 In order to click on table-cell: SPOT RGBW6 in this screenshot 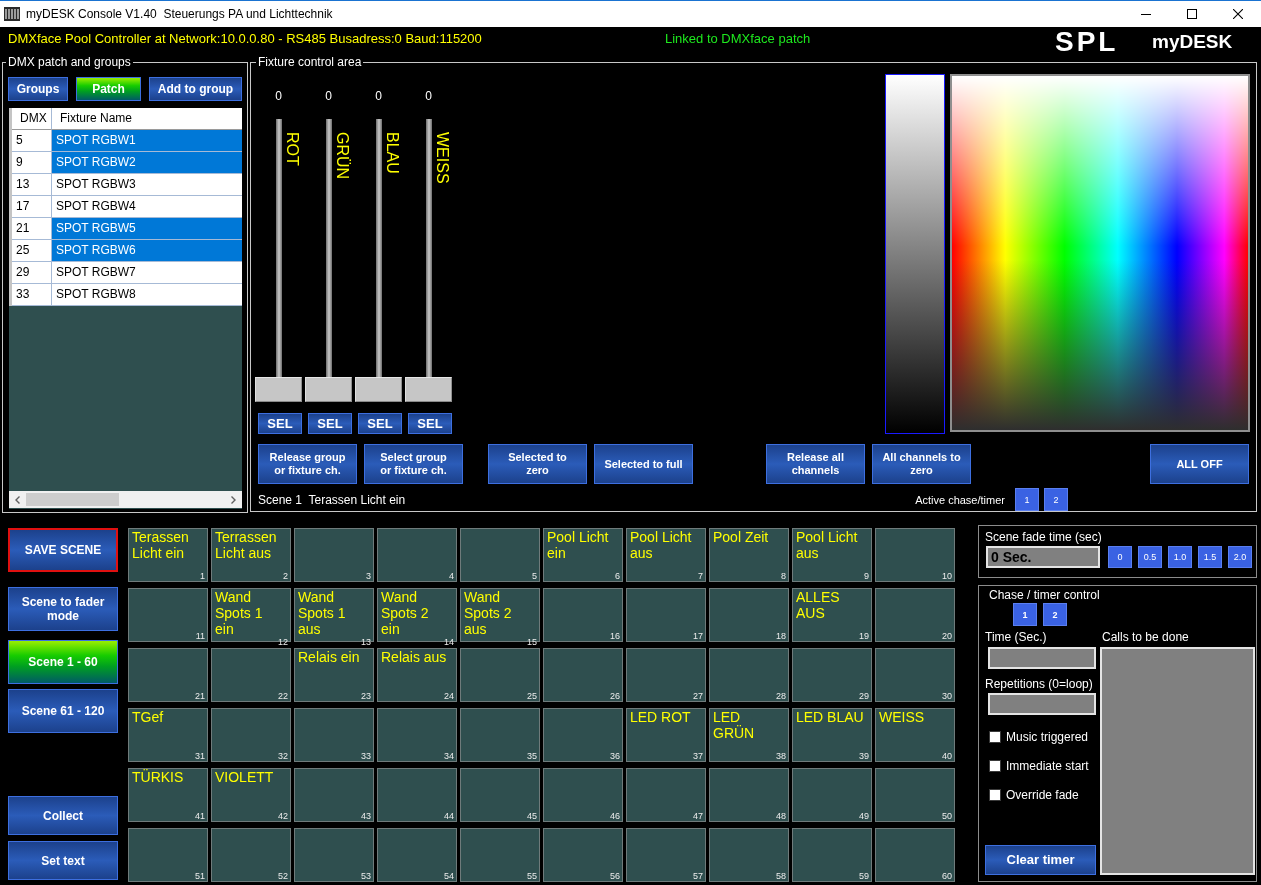, I will do `click(147, 251)`.